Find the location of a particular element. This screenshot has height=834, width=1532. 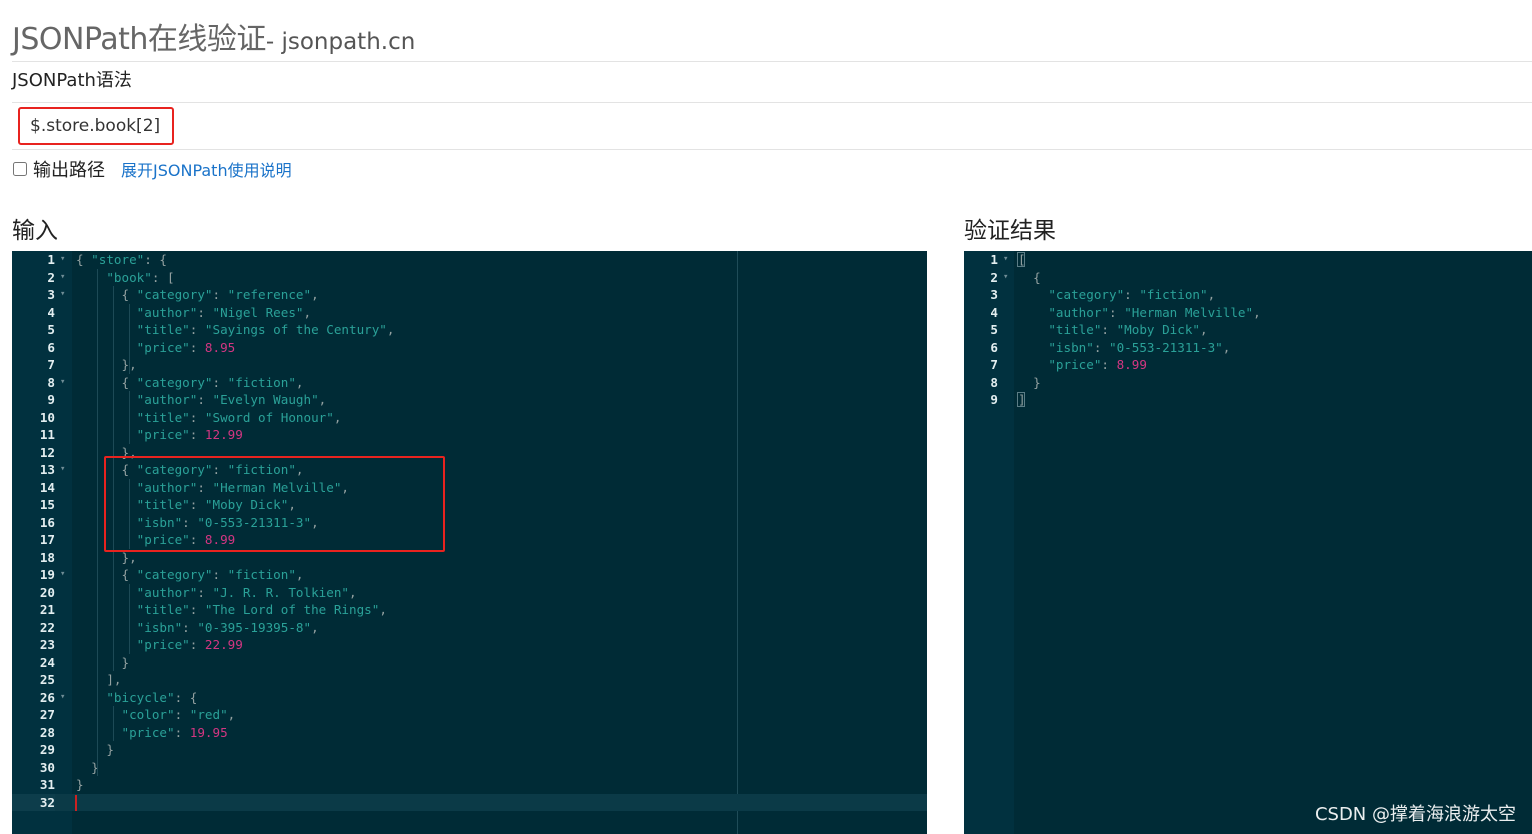

options-row: 输出路径 展开JSONPath使用说明 is located at coordinates (152, 169).